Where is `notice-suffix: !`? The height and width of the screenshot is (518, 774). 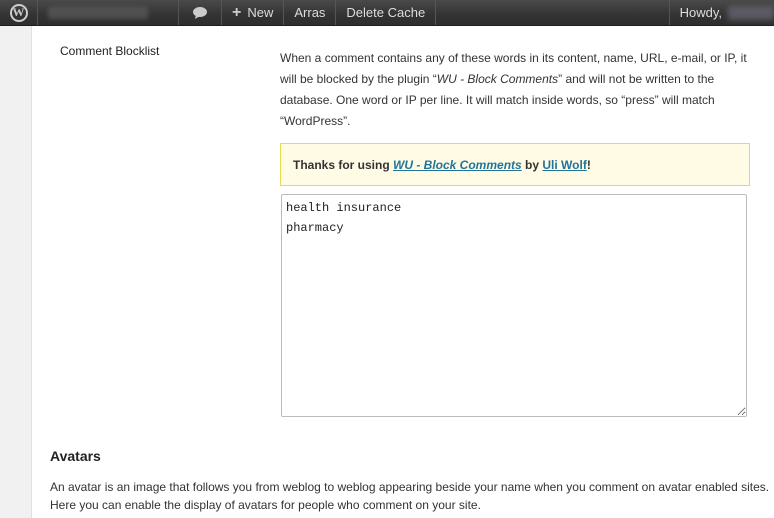
notice-suffix: ! is located at coordinates (588, 165).